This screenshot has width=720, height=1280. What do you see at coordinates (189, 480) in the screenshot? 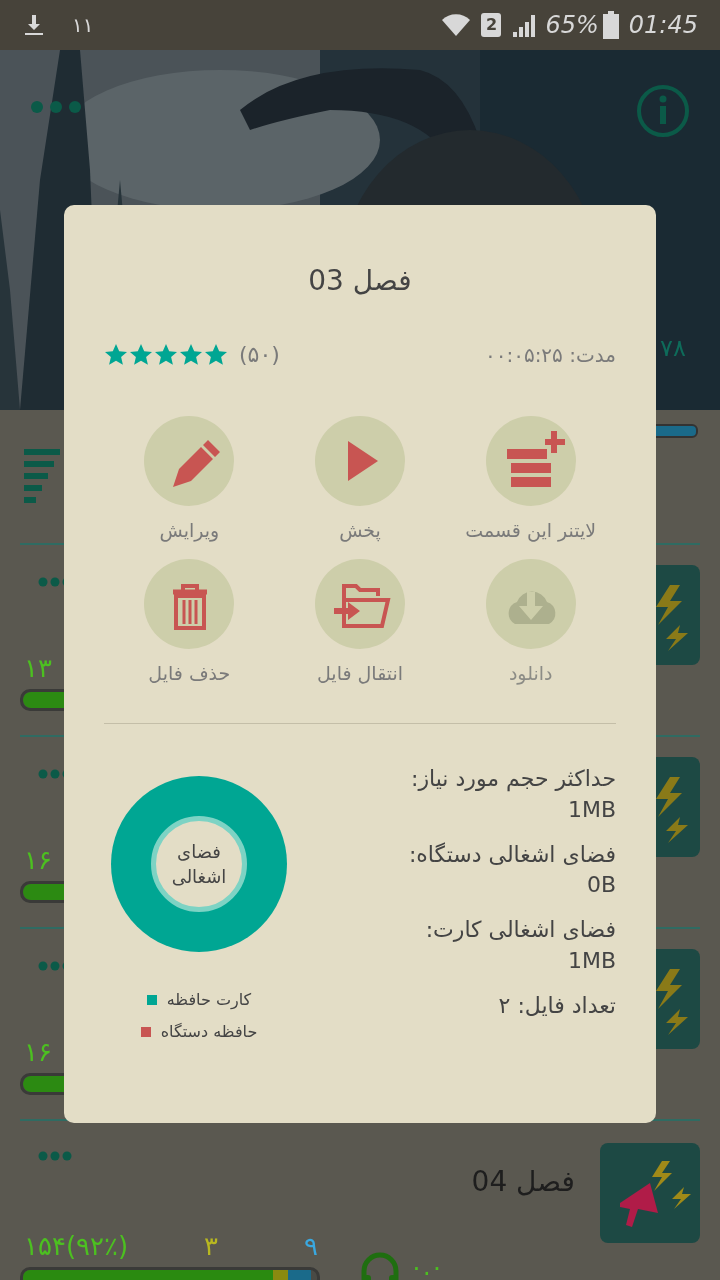
I see `action-button: ویرایش` at bounding box center [189, 480].